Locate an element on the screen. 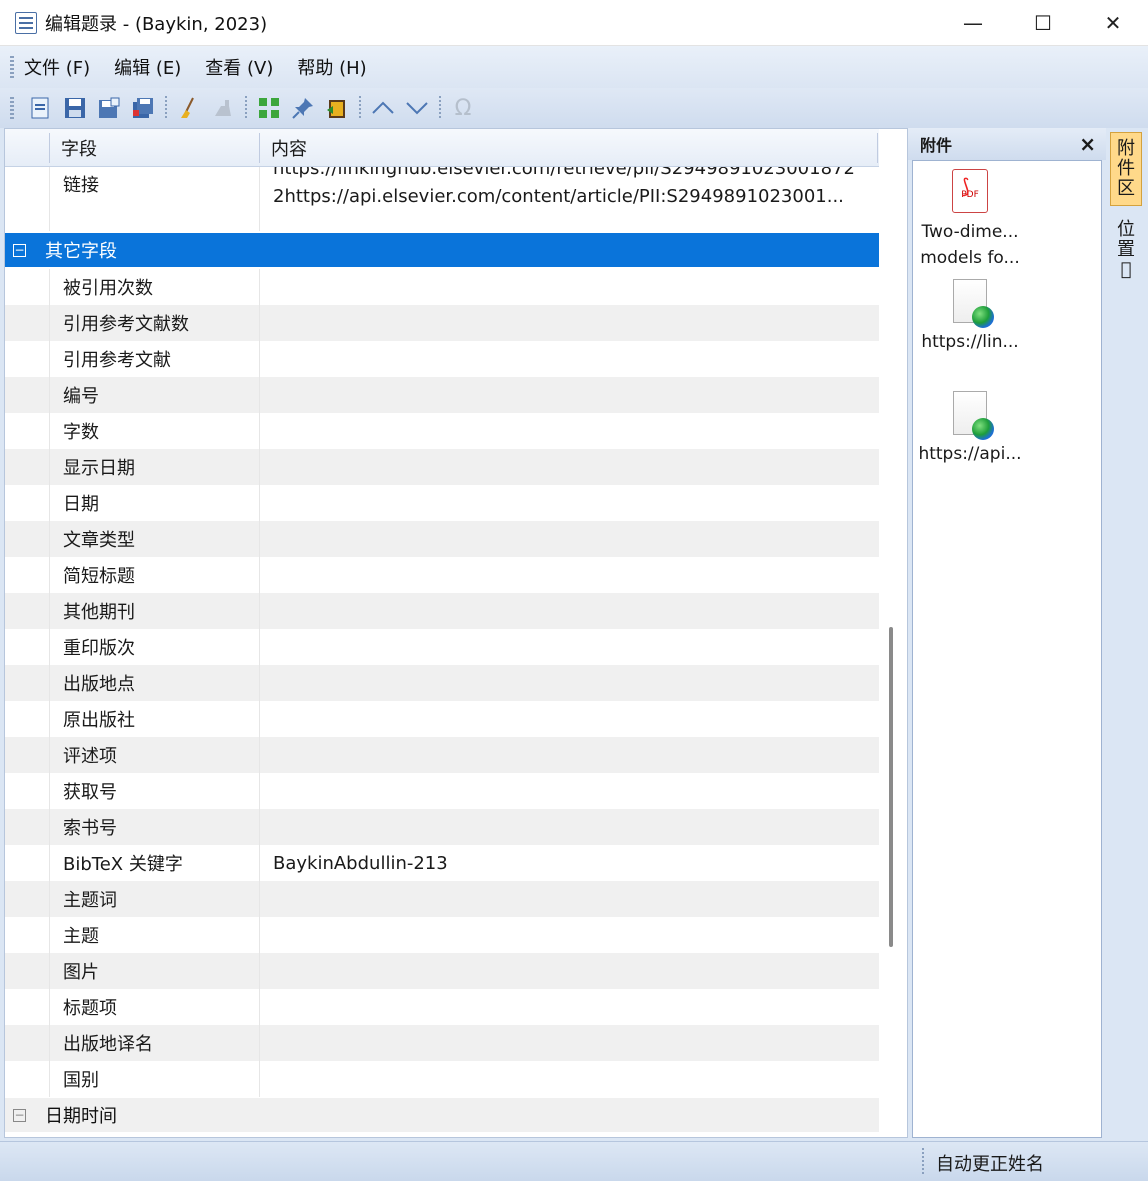 The height and width of the screenshot is (1181, 1148). attachment-title: 附件 is located at coordinates (936, 145).